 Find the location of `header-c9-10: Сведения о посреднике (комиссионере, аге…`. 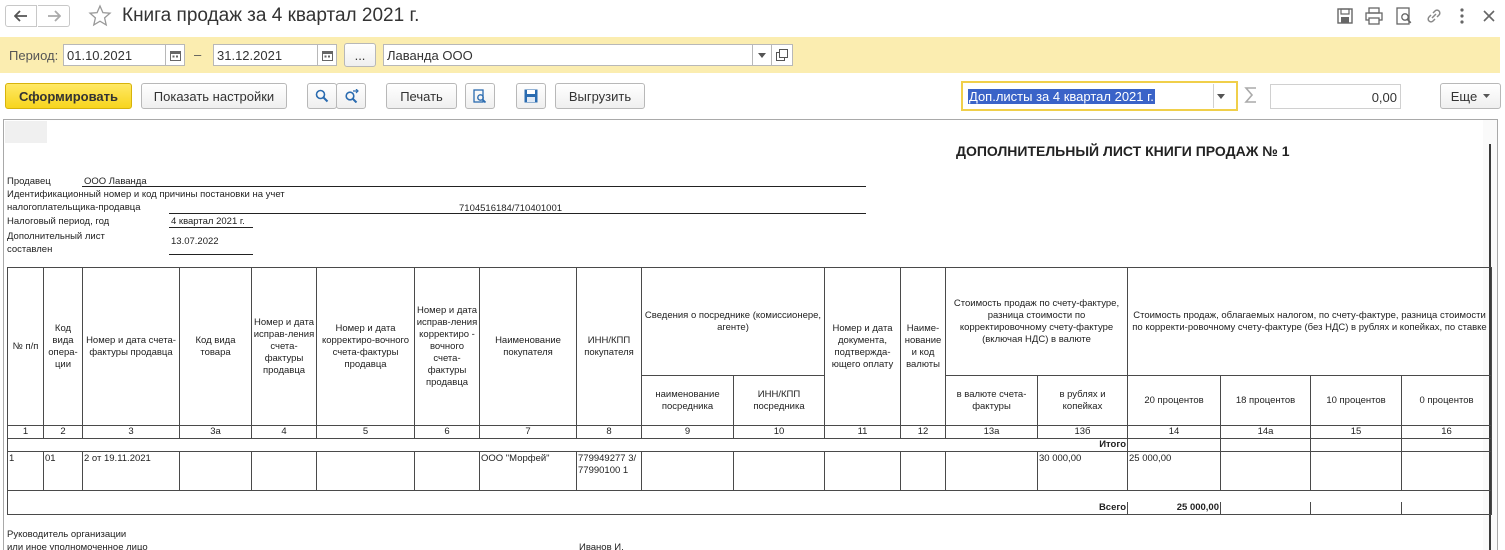

header-c9-10: Сведения о посреднике (комиссионере, аге… is located at coordinates (733, 321).